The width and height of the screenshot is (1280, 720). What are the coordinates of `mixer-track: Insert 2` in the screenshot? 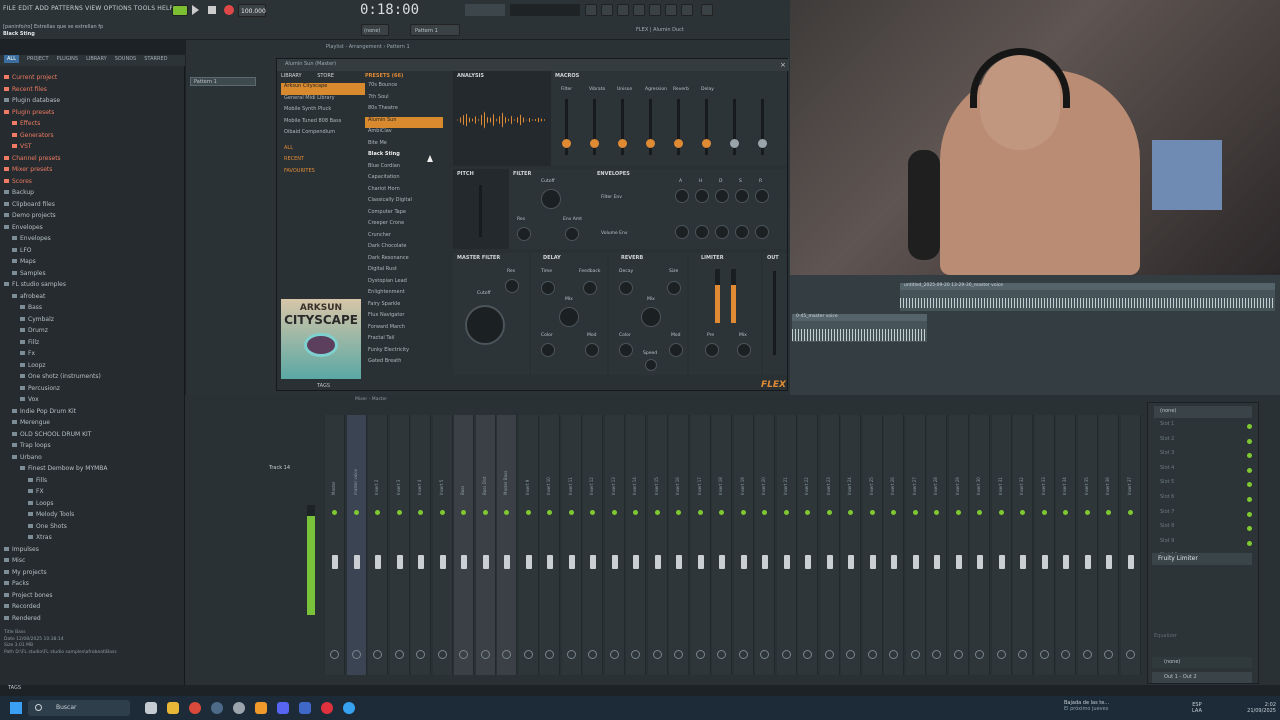 It's located at (378, 545).